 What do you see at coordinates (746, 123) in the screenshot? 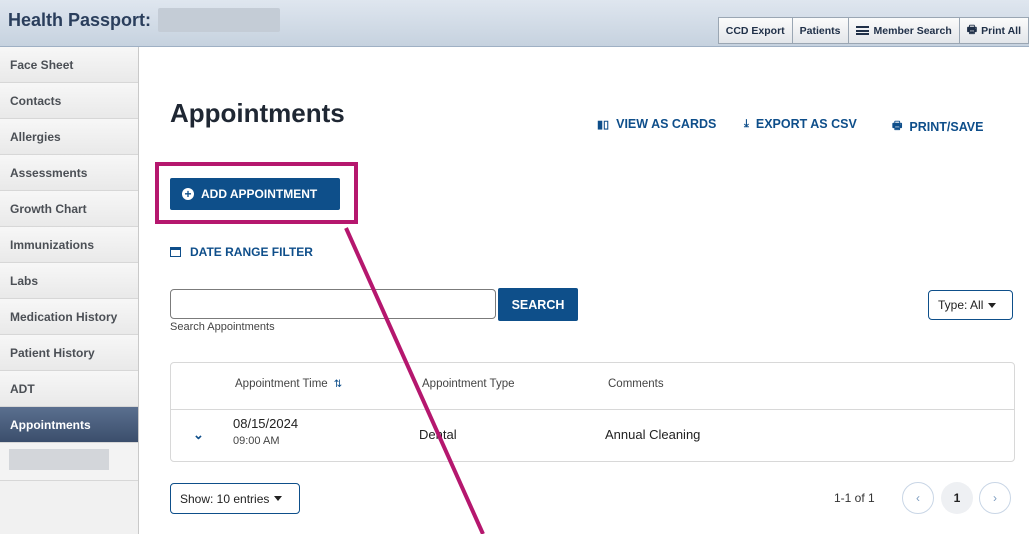
I see `download-icon: ⤓` at bounding box center [746, 123].